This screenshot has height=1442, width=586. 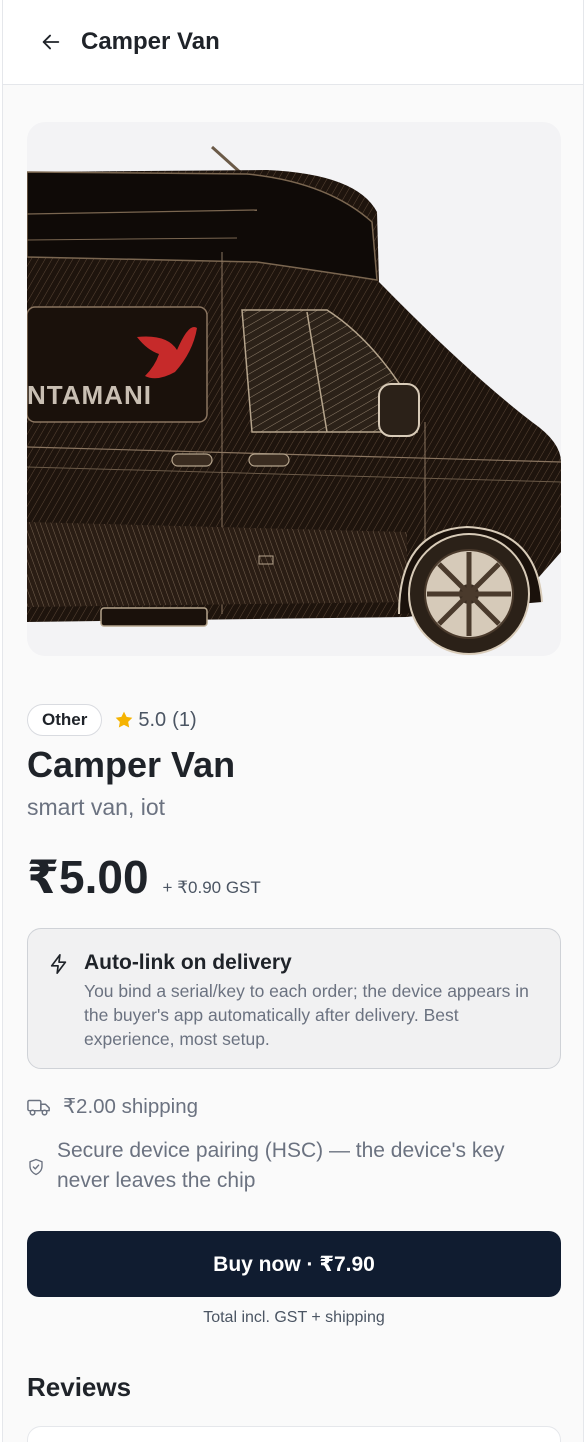 I want to click on gst-note: + ₹0.90 GST, so click(x=211, y=887).